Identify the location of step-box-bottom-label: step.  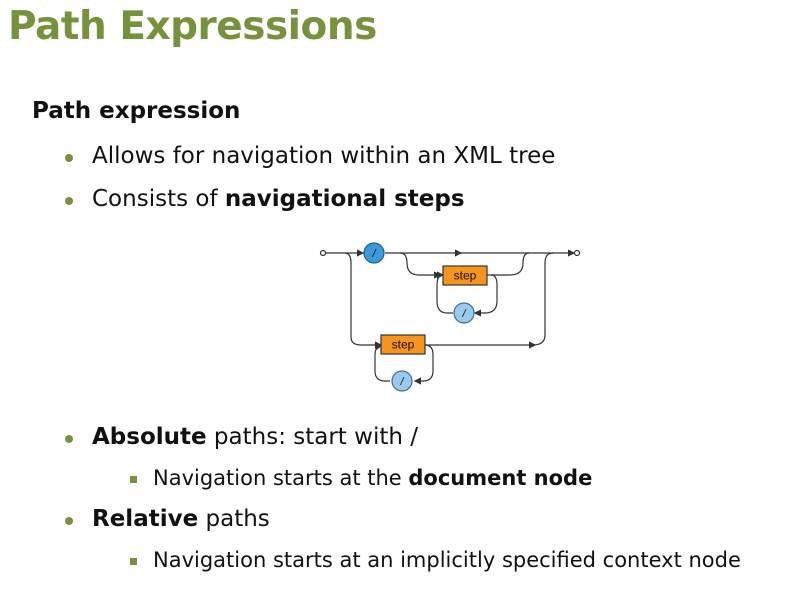
(403, 345).